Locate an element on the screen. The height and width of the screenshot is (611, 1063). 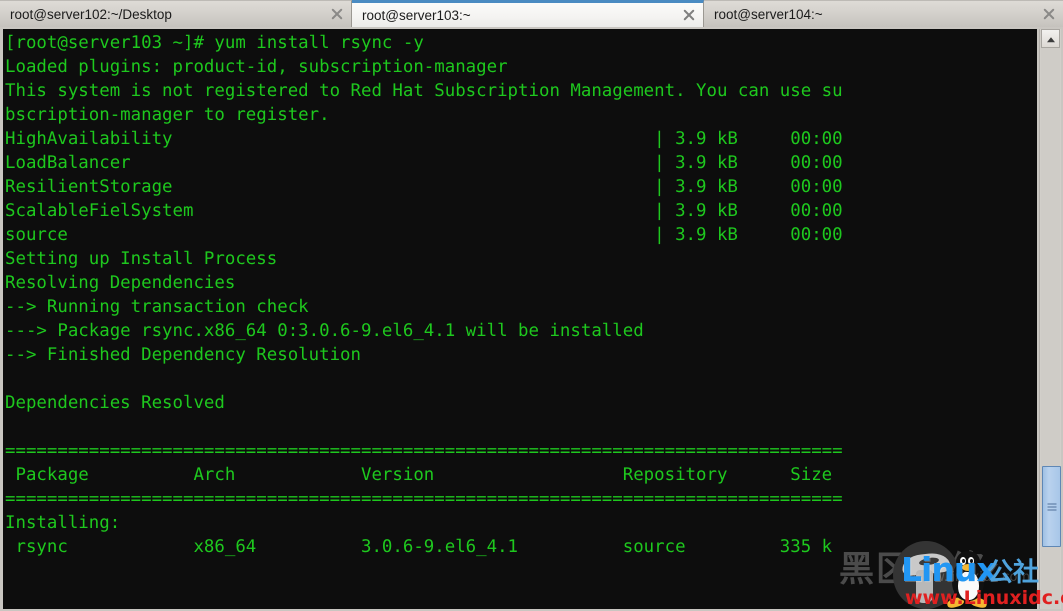
tab-root-server102: root@server102:~/Desktop is located at coordinates (176, 13).